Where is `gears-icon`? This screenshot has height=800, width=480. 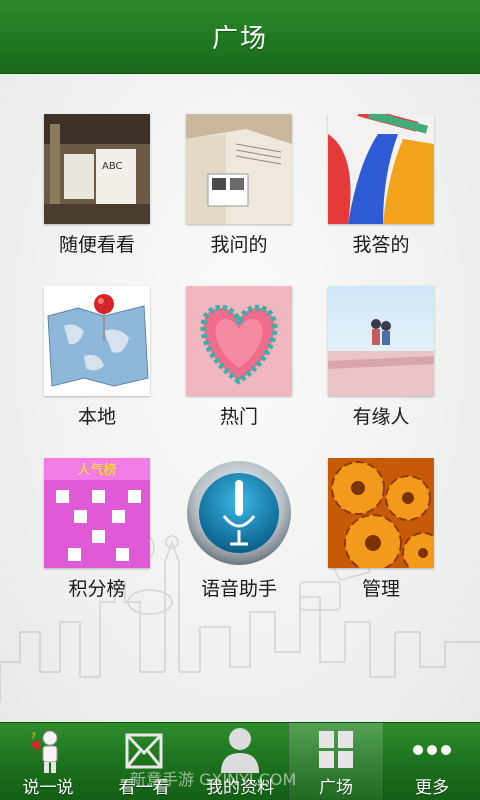
gears-icon is located at coordinates (381, 513).